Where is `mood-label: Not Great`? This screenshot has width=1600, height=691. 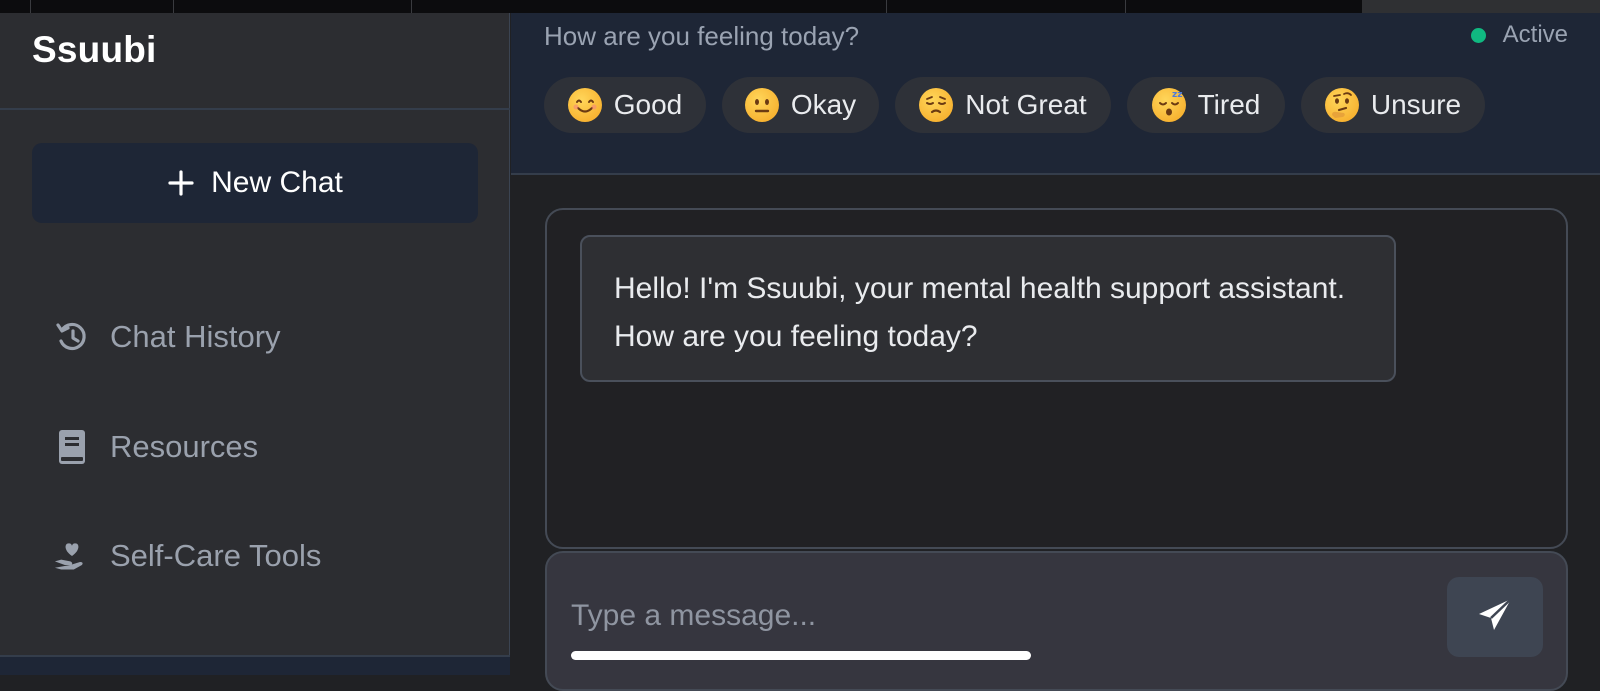 mood-label: Not Great is located at coordinates (1026, 104).